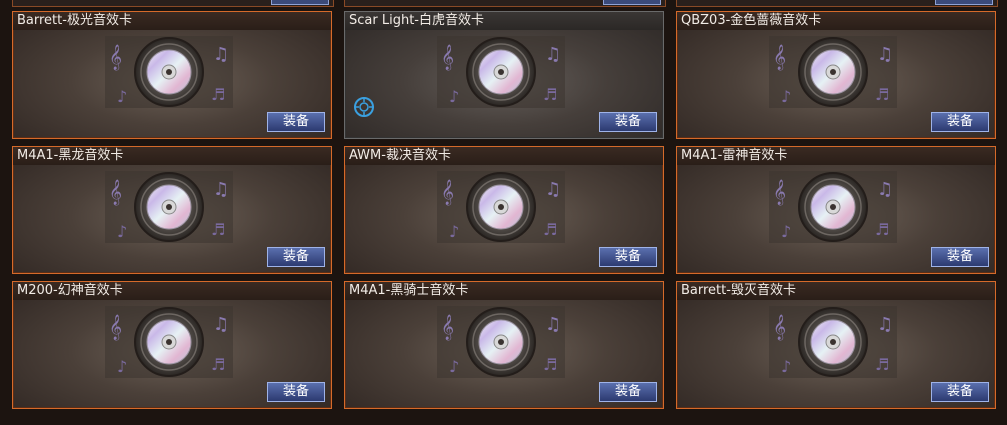 The width and height of the screenshot is (1007, 425). I want to click on sound-card: AWM-裁决音效卡 𝄞 ♫ ♪ ♬ 装备, so click(504, 210).